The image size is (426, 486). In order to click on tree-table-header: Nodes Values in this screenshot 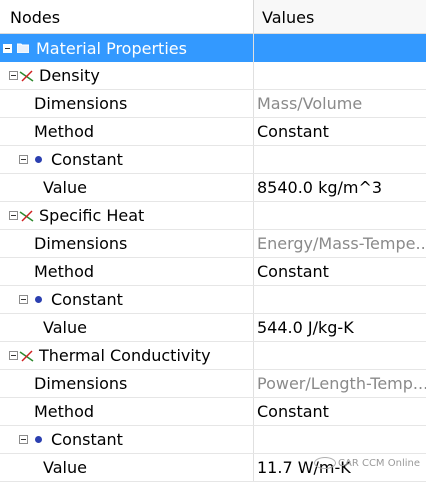, I will do `click(213, 17)`.